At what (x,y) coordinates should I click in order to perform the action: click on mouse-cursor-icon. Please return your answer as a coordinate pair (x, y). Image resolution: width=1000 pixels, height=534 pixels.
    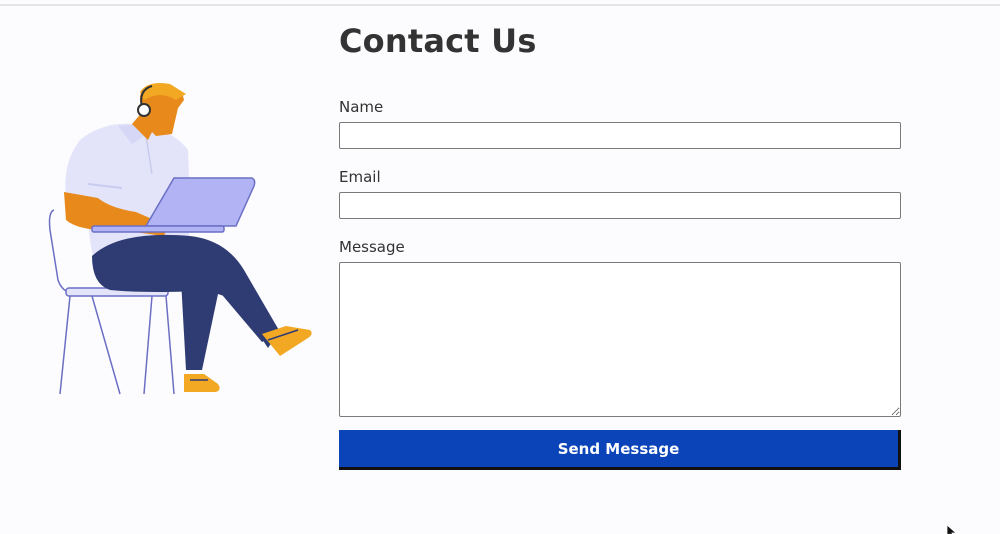
    Looking at the image, I should click on (952, 529).